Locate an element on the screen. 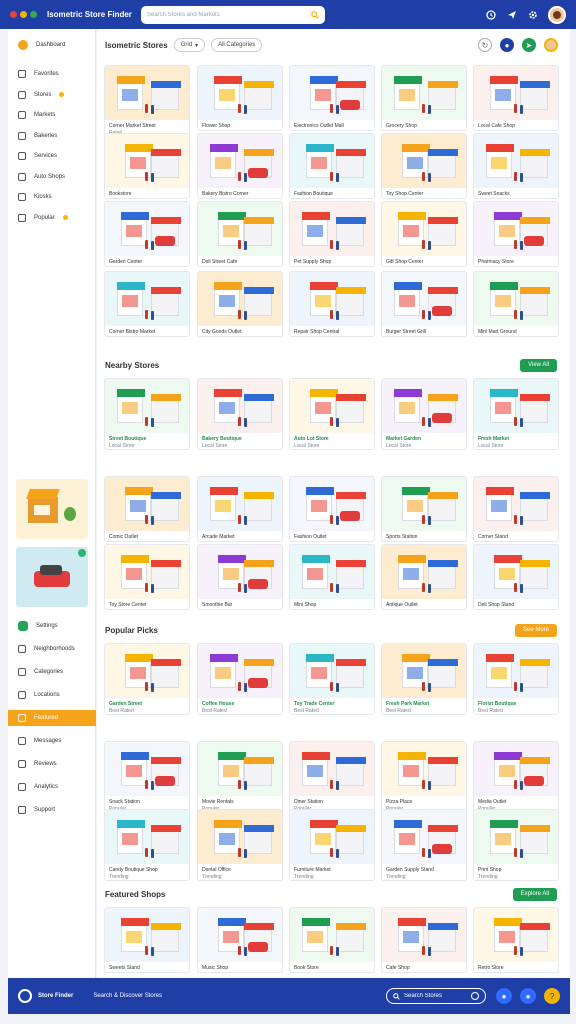  store-name: Gift Shop Center is located at coordinates (424, 260).